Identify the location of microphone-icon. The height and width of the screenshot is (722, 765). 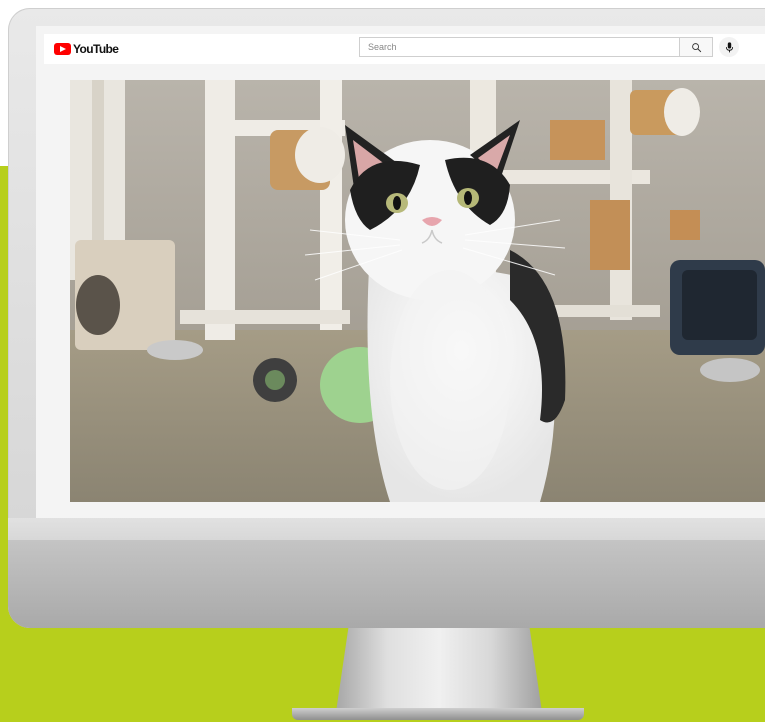
(729, 46).